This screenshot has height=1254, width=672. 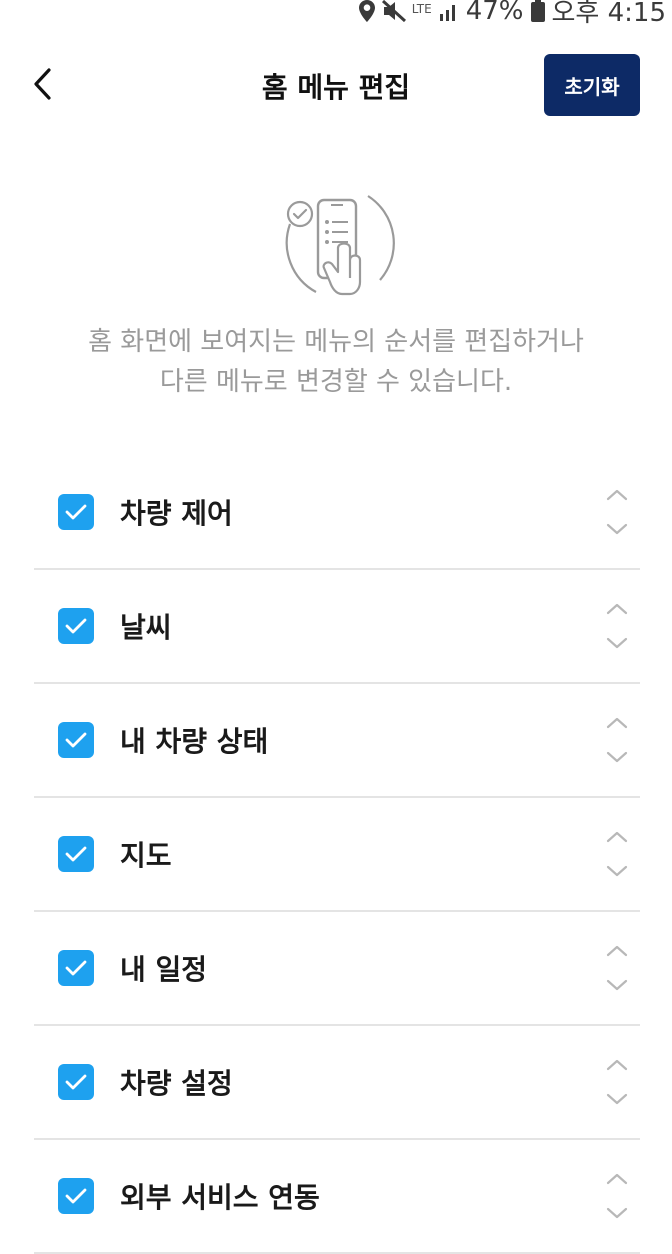 I want to click on status-indicators: LTE 47% 오후 4:15, so click(x=512, y=14).